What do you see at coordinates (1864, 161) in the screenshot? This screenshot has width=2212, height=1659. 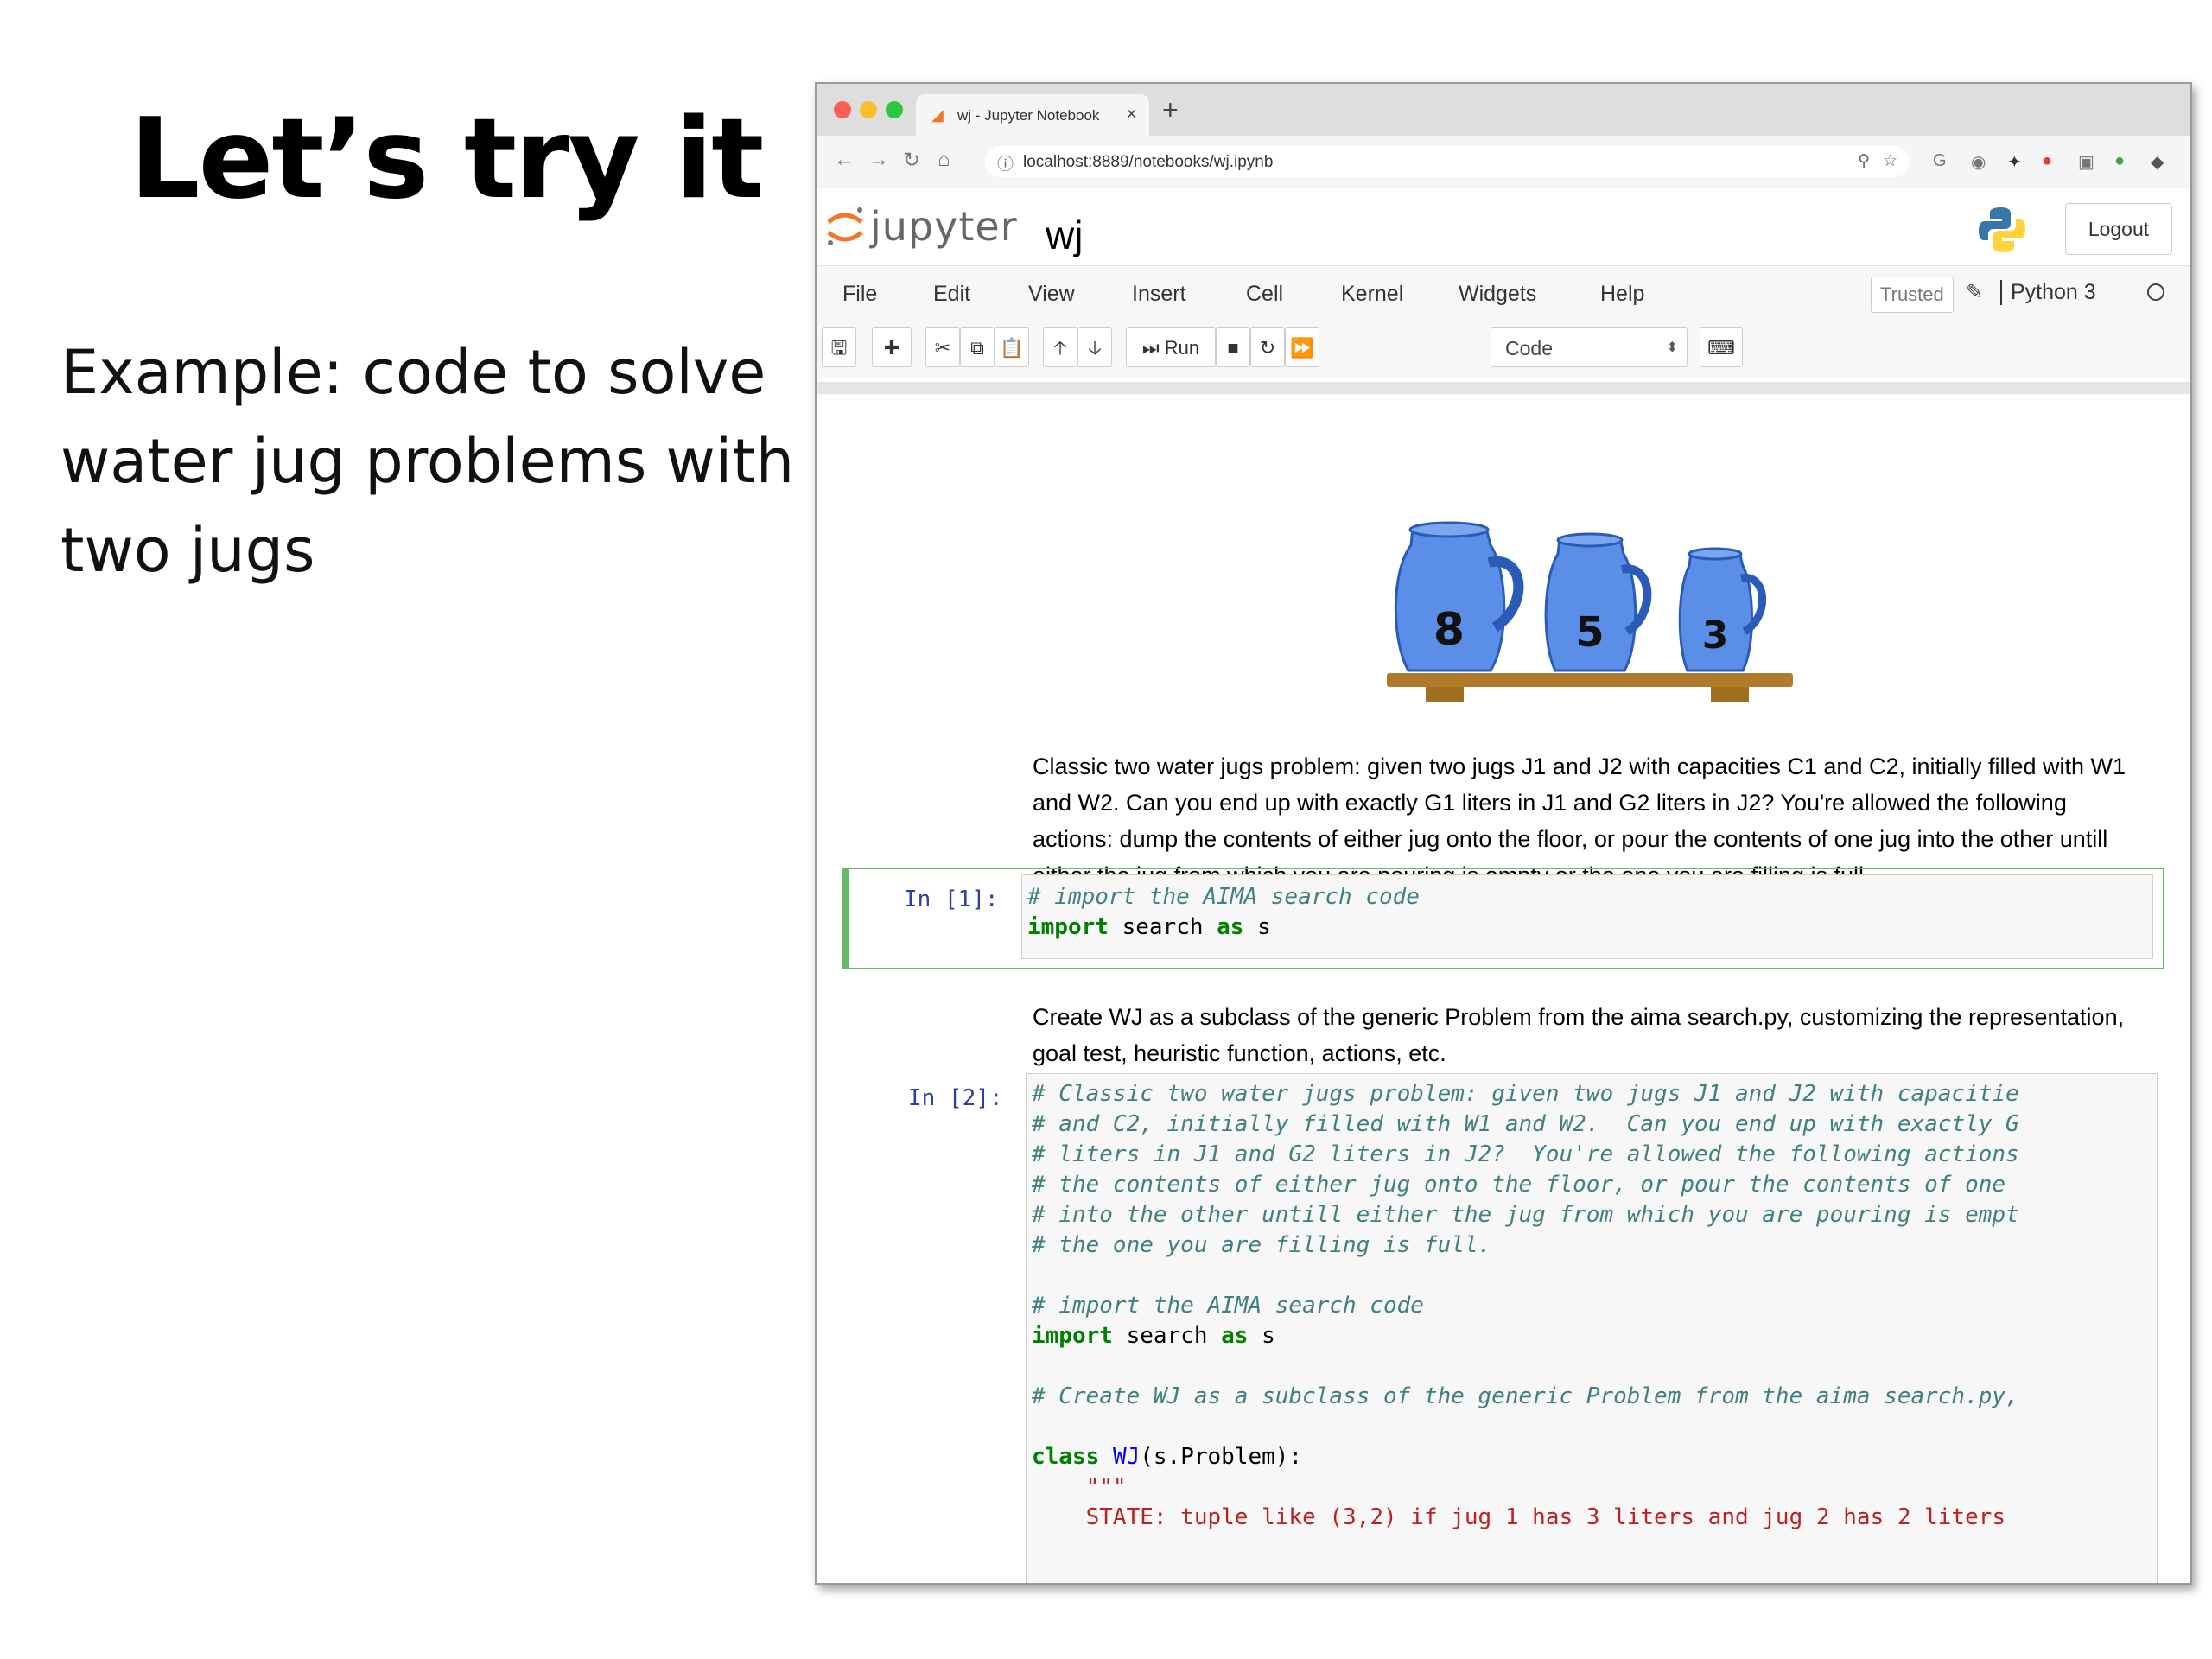 I see `zoom-icon: ⚲` at bounding box center [1864, 161].